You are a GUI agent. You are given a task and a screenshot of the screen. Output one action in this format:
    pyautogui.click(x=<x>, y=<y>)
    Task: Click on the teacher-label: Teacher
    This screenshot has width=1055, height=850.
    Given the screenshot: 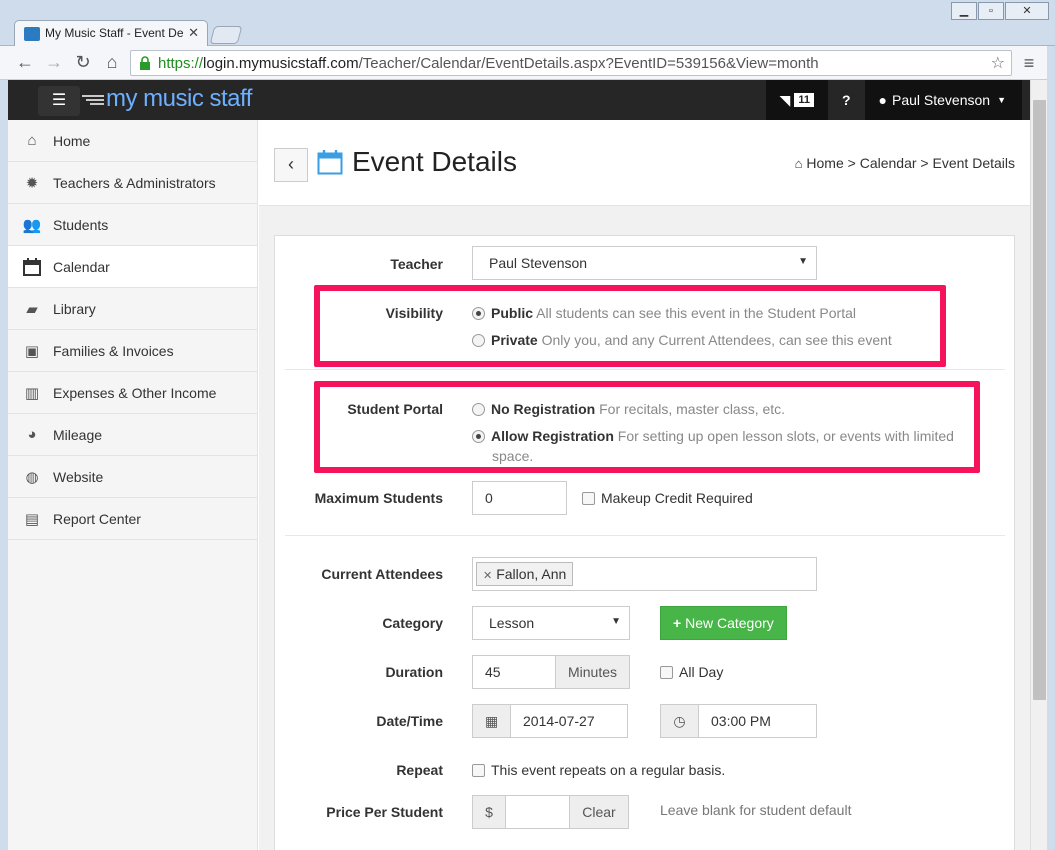 What is the action you would take?
    pyautogui.click(x=416, y=264)
    